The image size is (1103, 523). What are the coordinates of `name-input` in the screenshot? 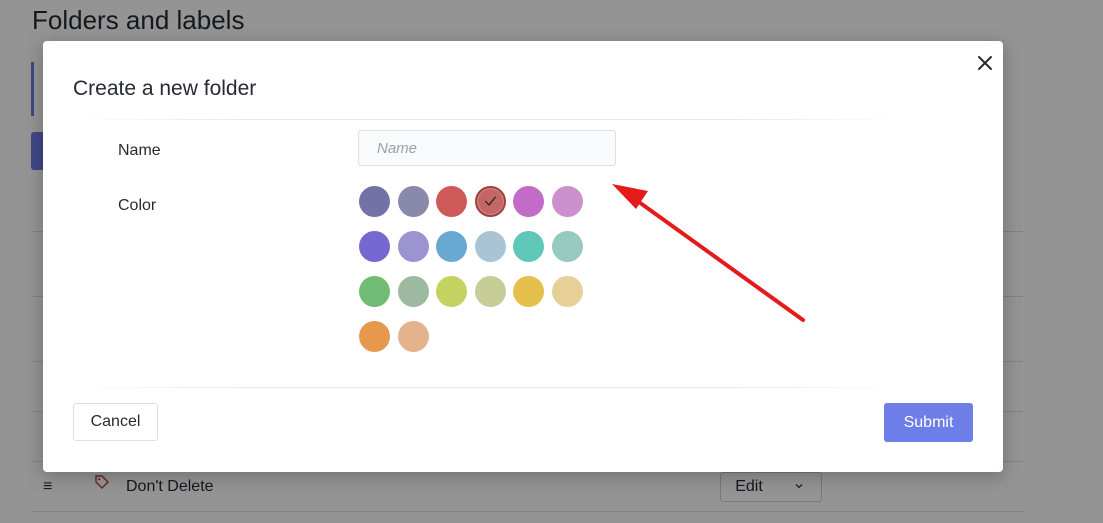 It's located at (487, 148).